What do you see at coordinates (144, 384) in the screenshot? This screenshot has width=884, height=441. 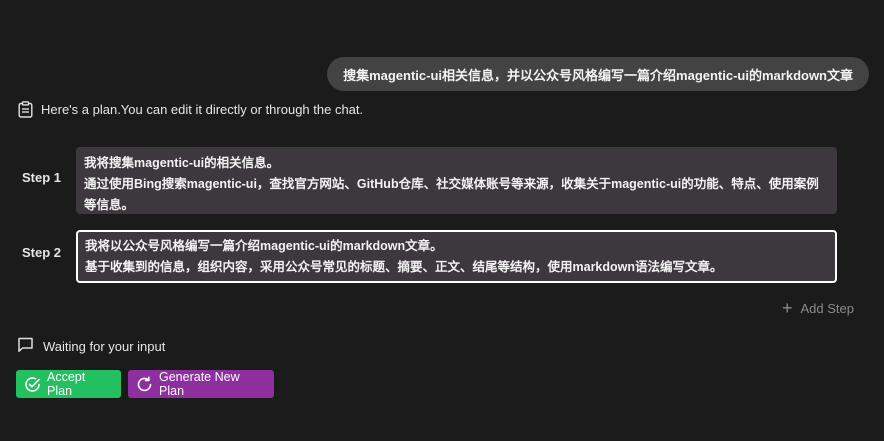 I see `refresh-icon` at bounding box center [144, 384].